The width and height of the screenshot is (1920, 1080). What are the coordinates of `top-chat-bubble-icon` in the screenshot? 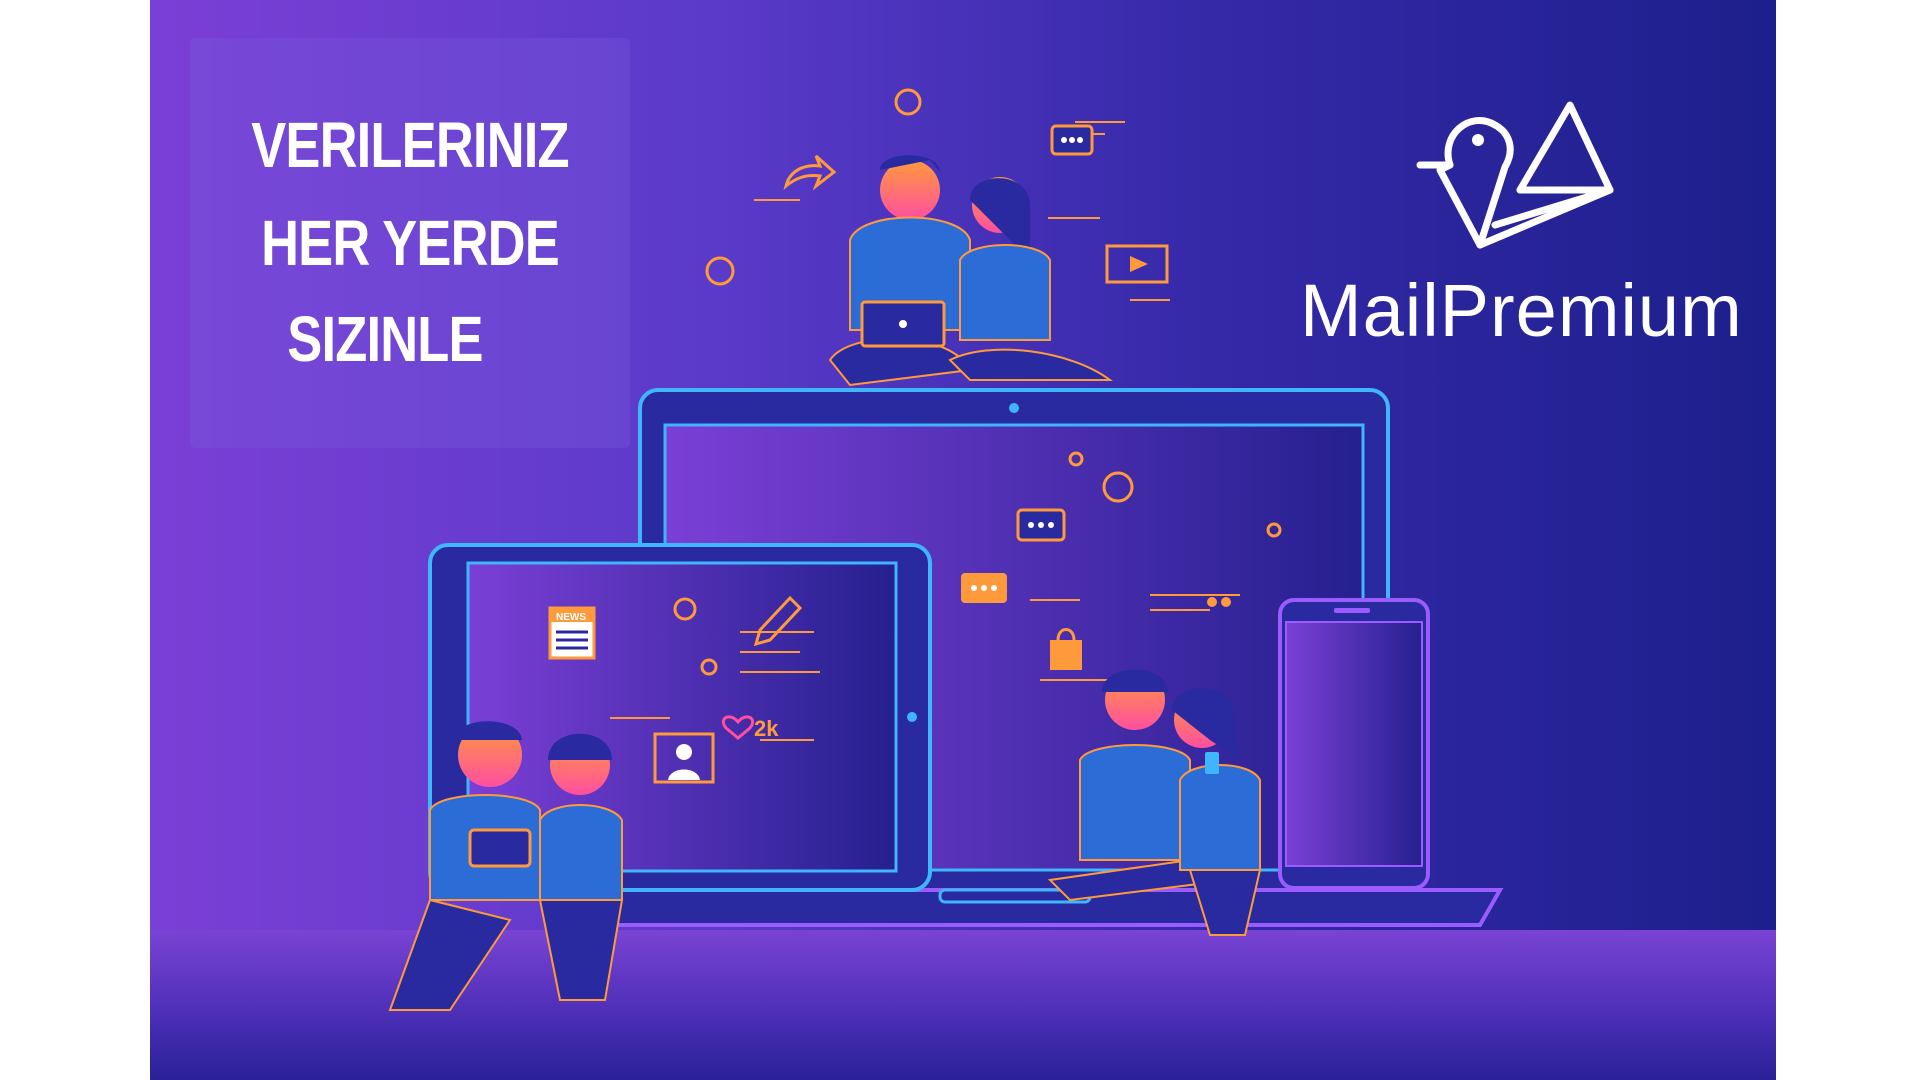 It's located at (1072, 140).